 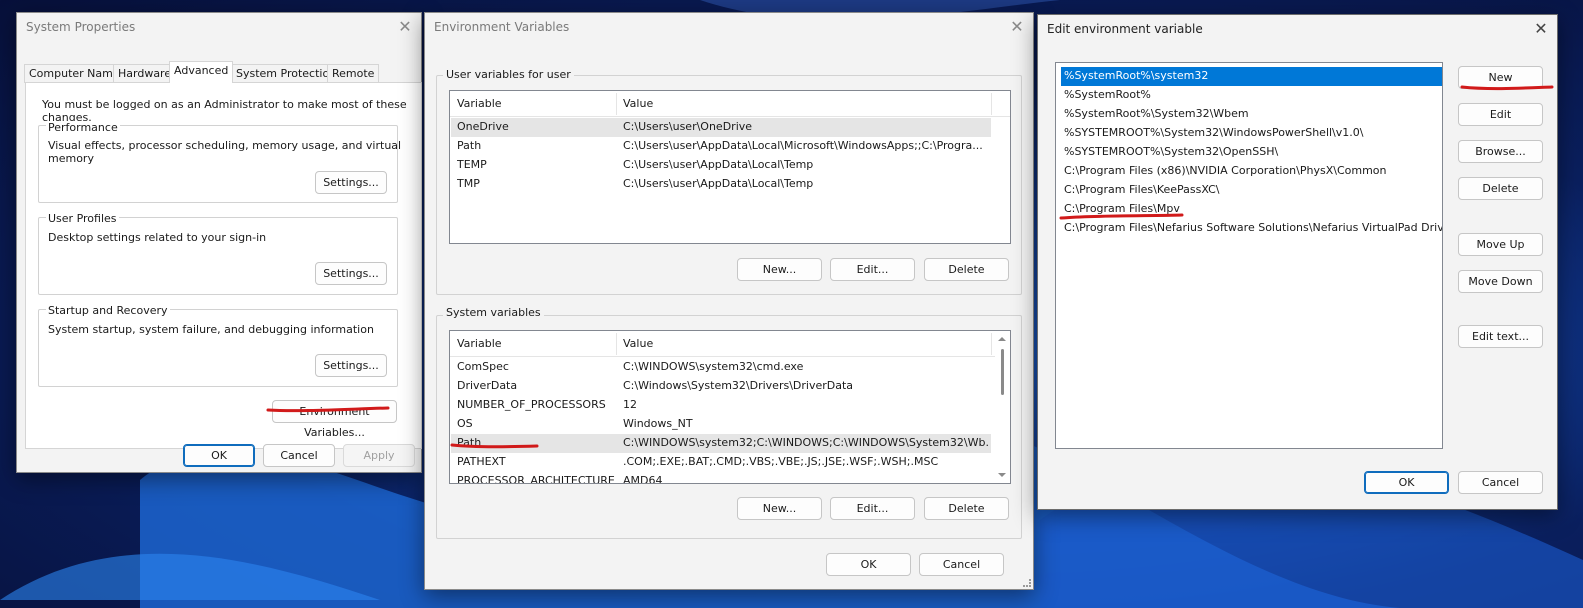 What do you see at coordinates (718, 183) in the screenshot?
I see `variable-value-cell: C:\Users\user\AppData\Local\Temp` at bounding box center [718, 183].